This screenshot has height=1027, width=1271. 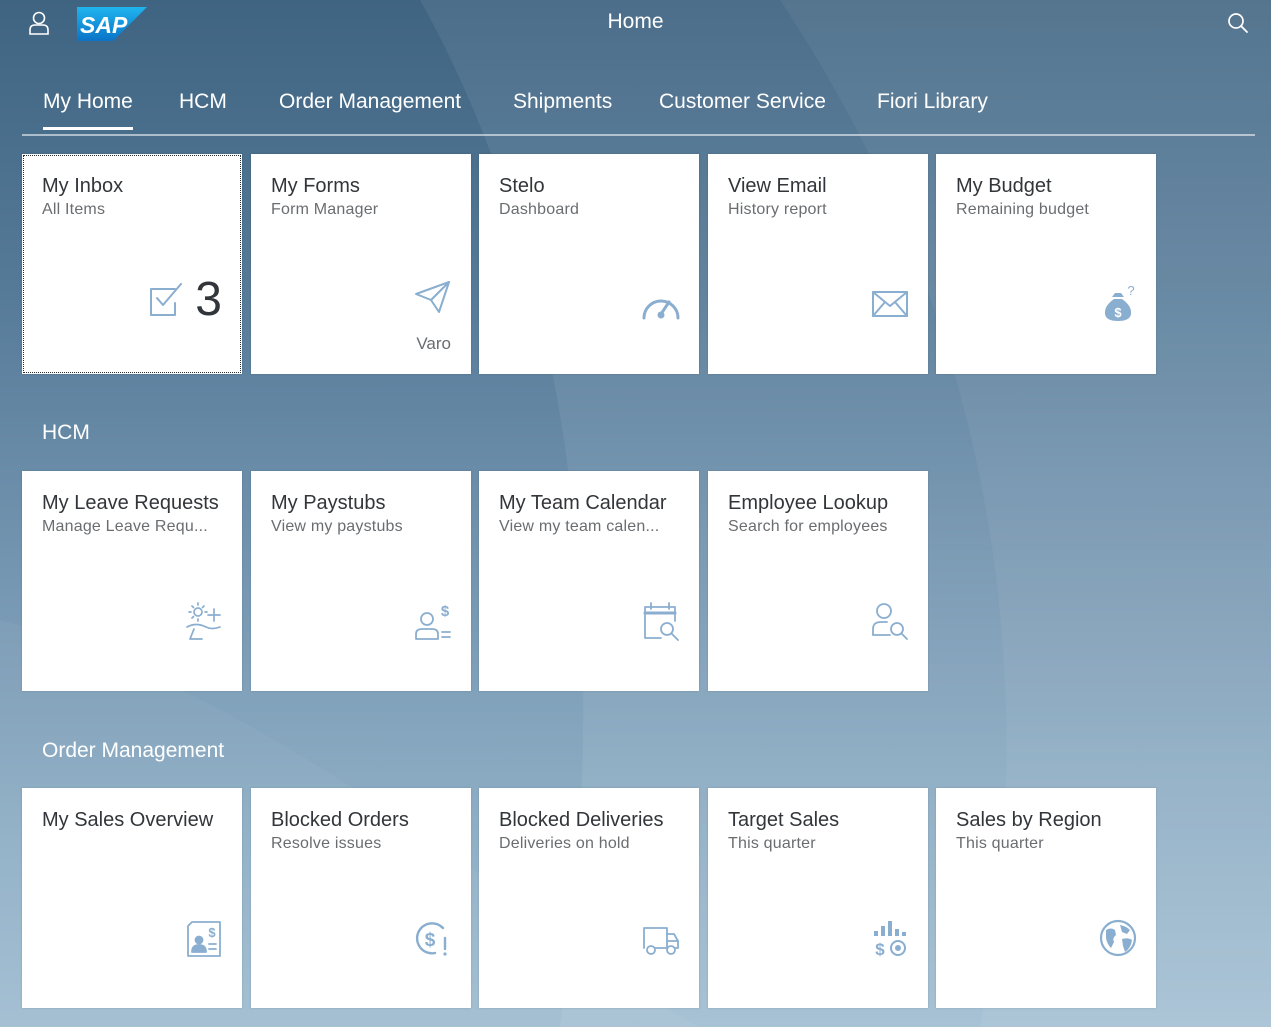 I want to click on tile-subtitle: All Items, so click(x=74, y=209).